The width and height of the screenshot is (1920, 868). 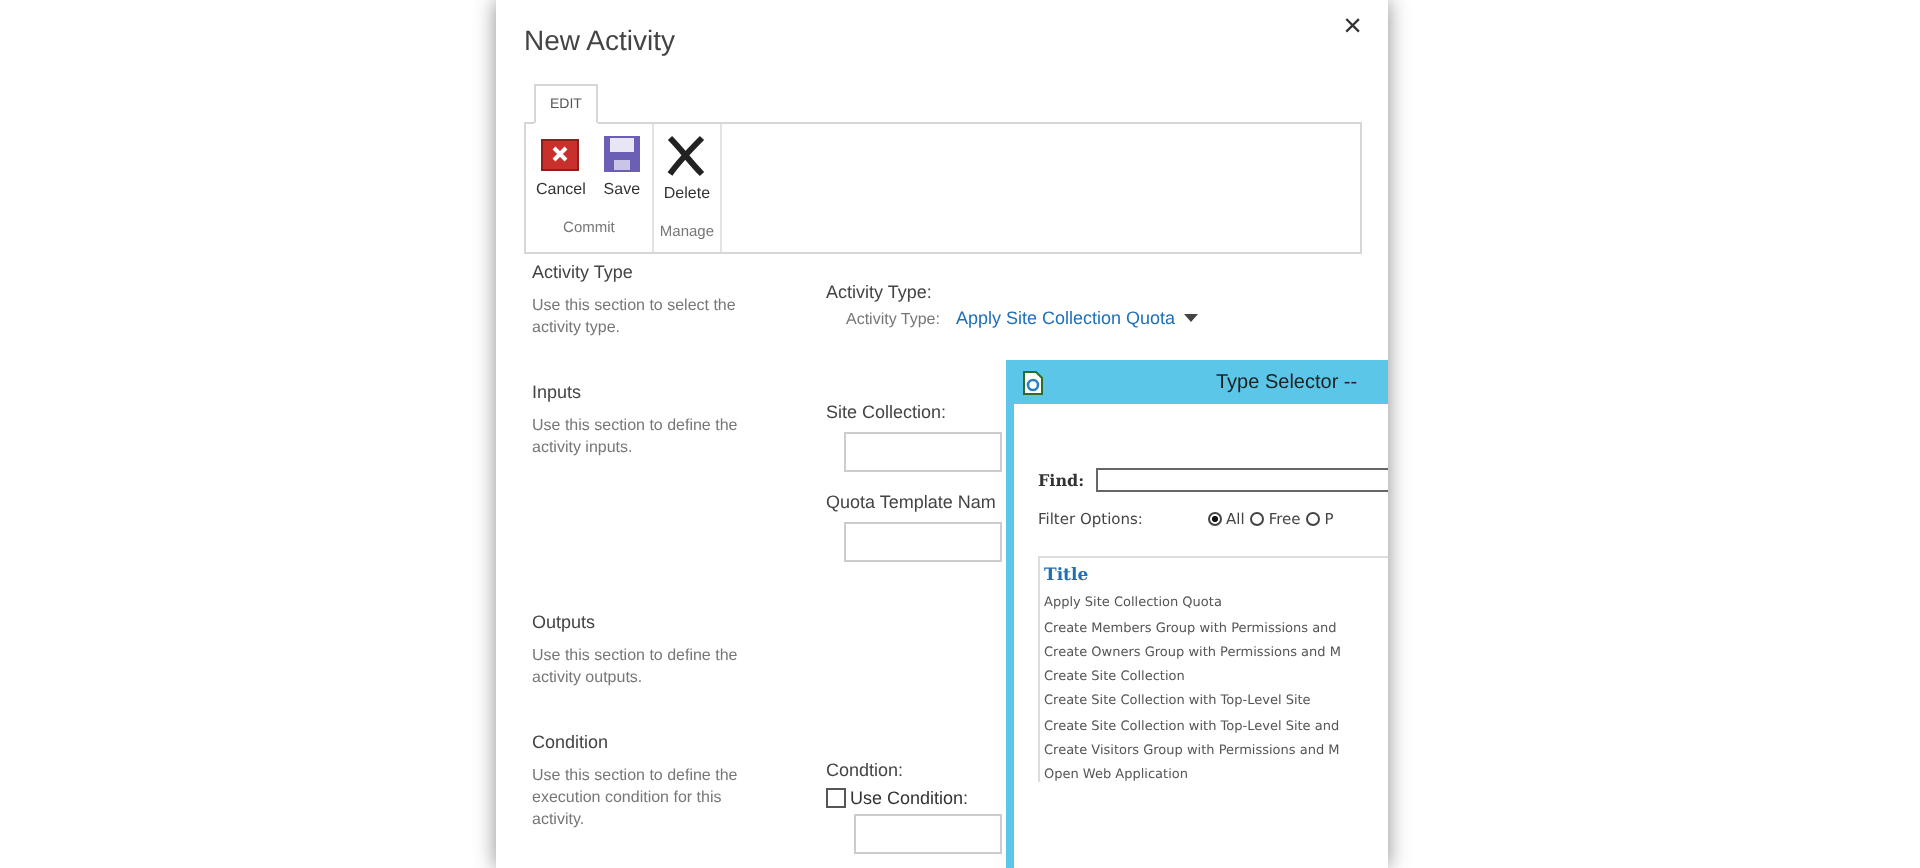 What do you see at coordinates (621, 166) in the screenshot?
I see `save-button: Save` at bounding box center [621, 166].